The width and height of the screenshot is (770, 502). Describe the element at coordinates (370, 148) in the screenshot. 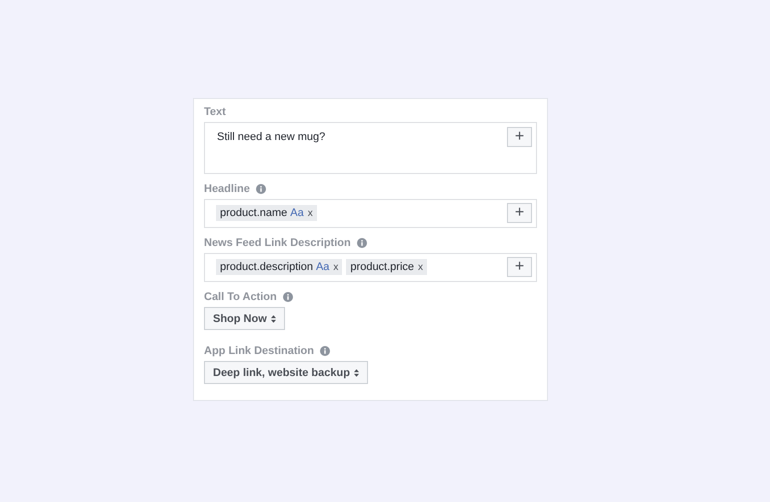

I see `text-field: Still need a new mug? +` at that location.